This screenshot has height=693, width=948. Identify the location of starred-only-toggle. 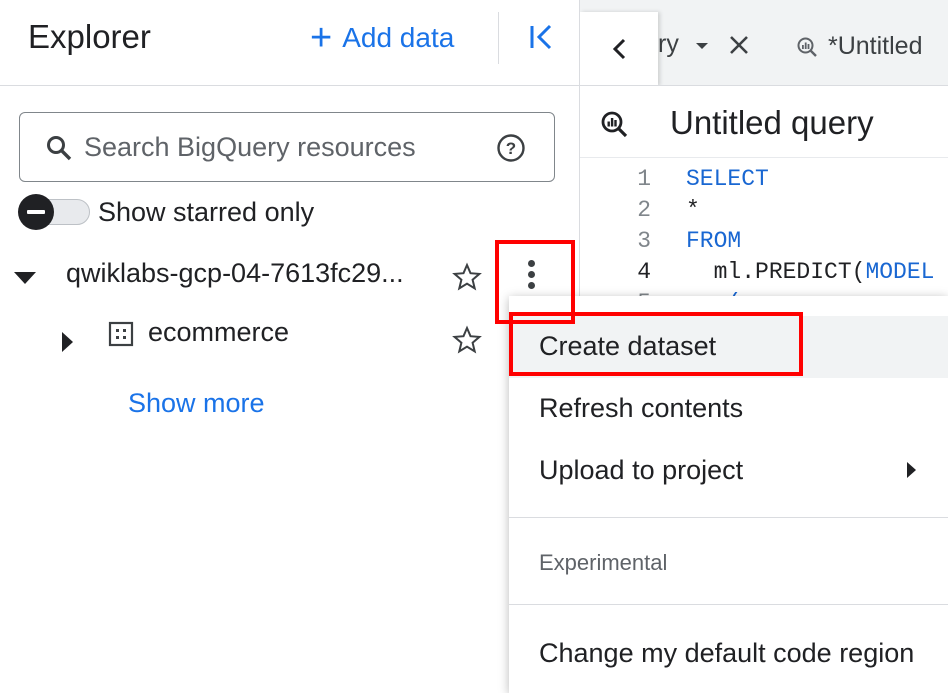
(54, 212).